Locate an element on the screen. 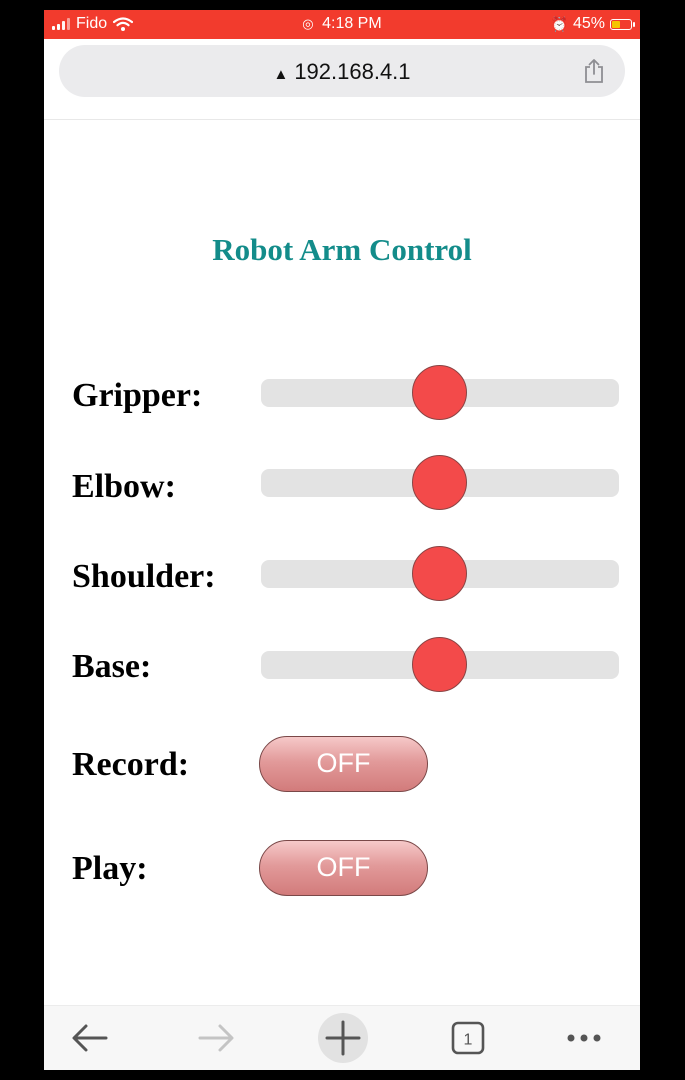 Image resolution: width=685 pixels, height=1080 pixels. gripper-slider is located at coordinates (440, 392).